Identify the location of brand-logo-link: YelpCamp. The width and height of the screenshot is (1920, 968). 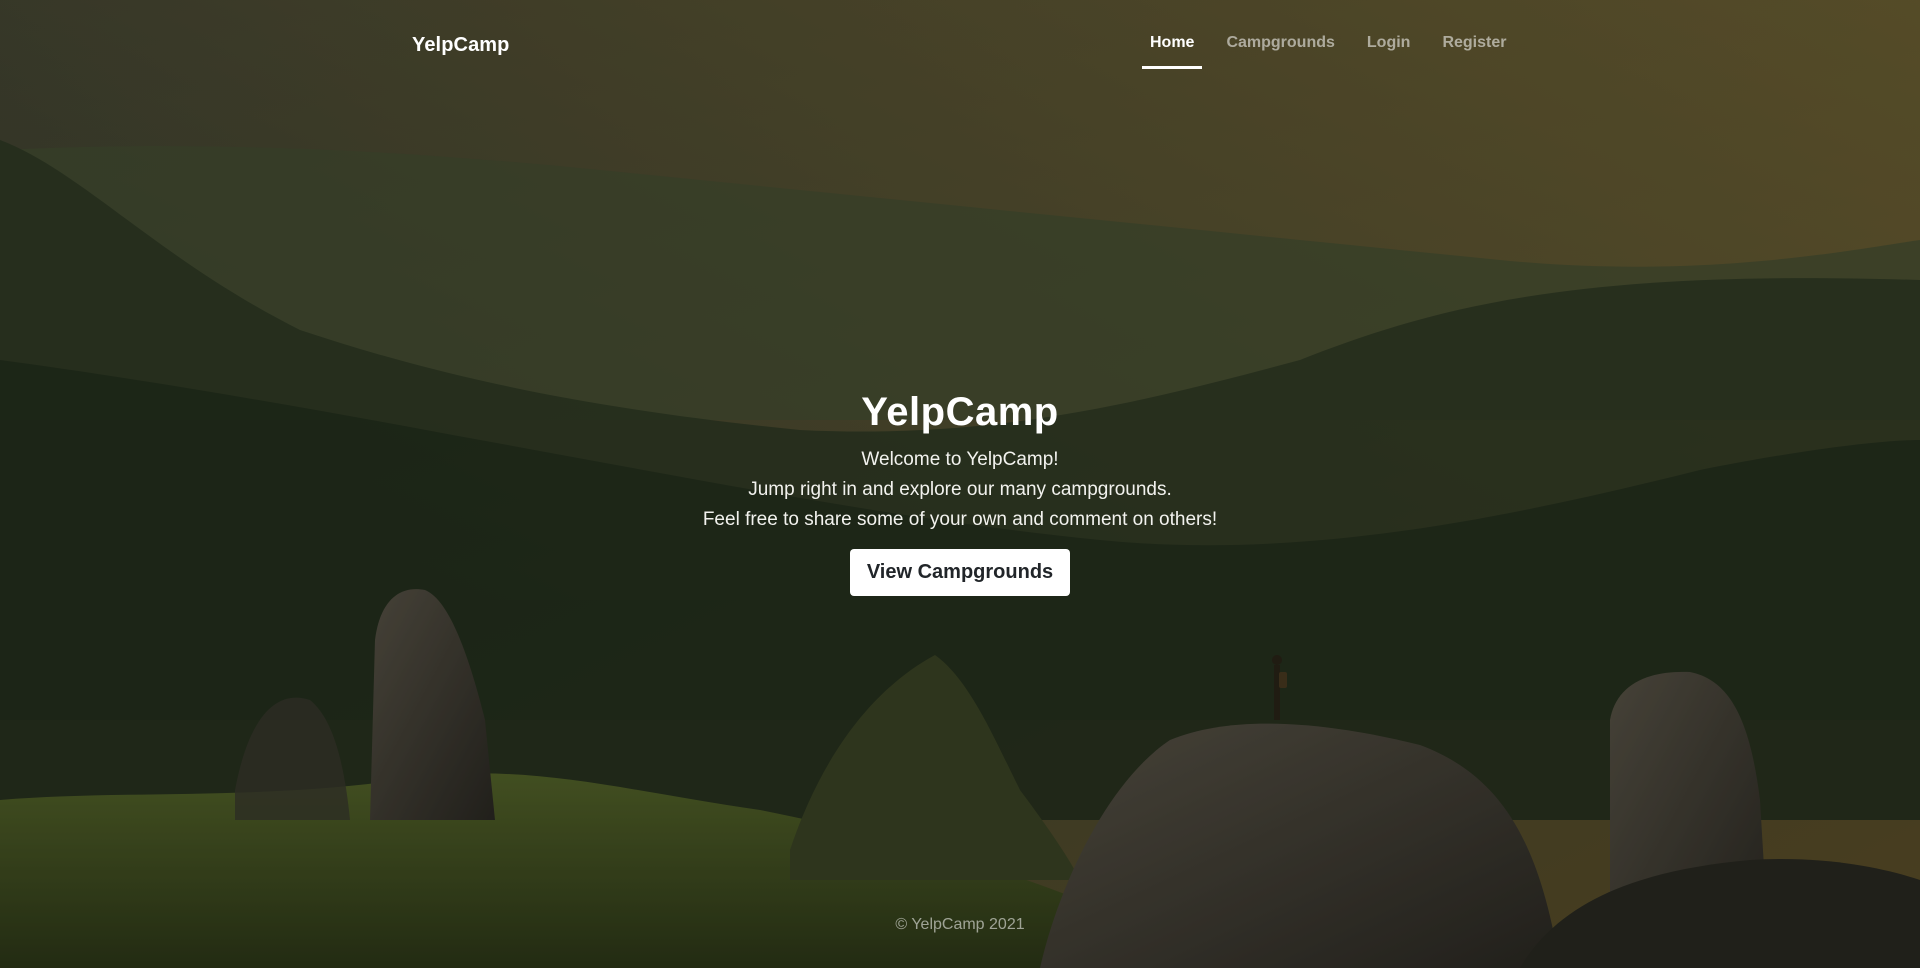
(461, 45).